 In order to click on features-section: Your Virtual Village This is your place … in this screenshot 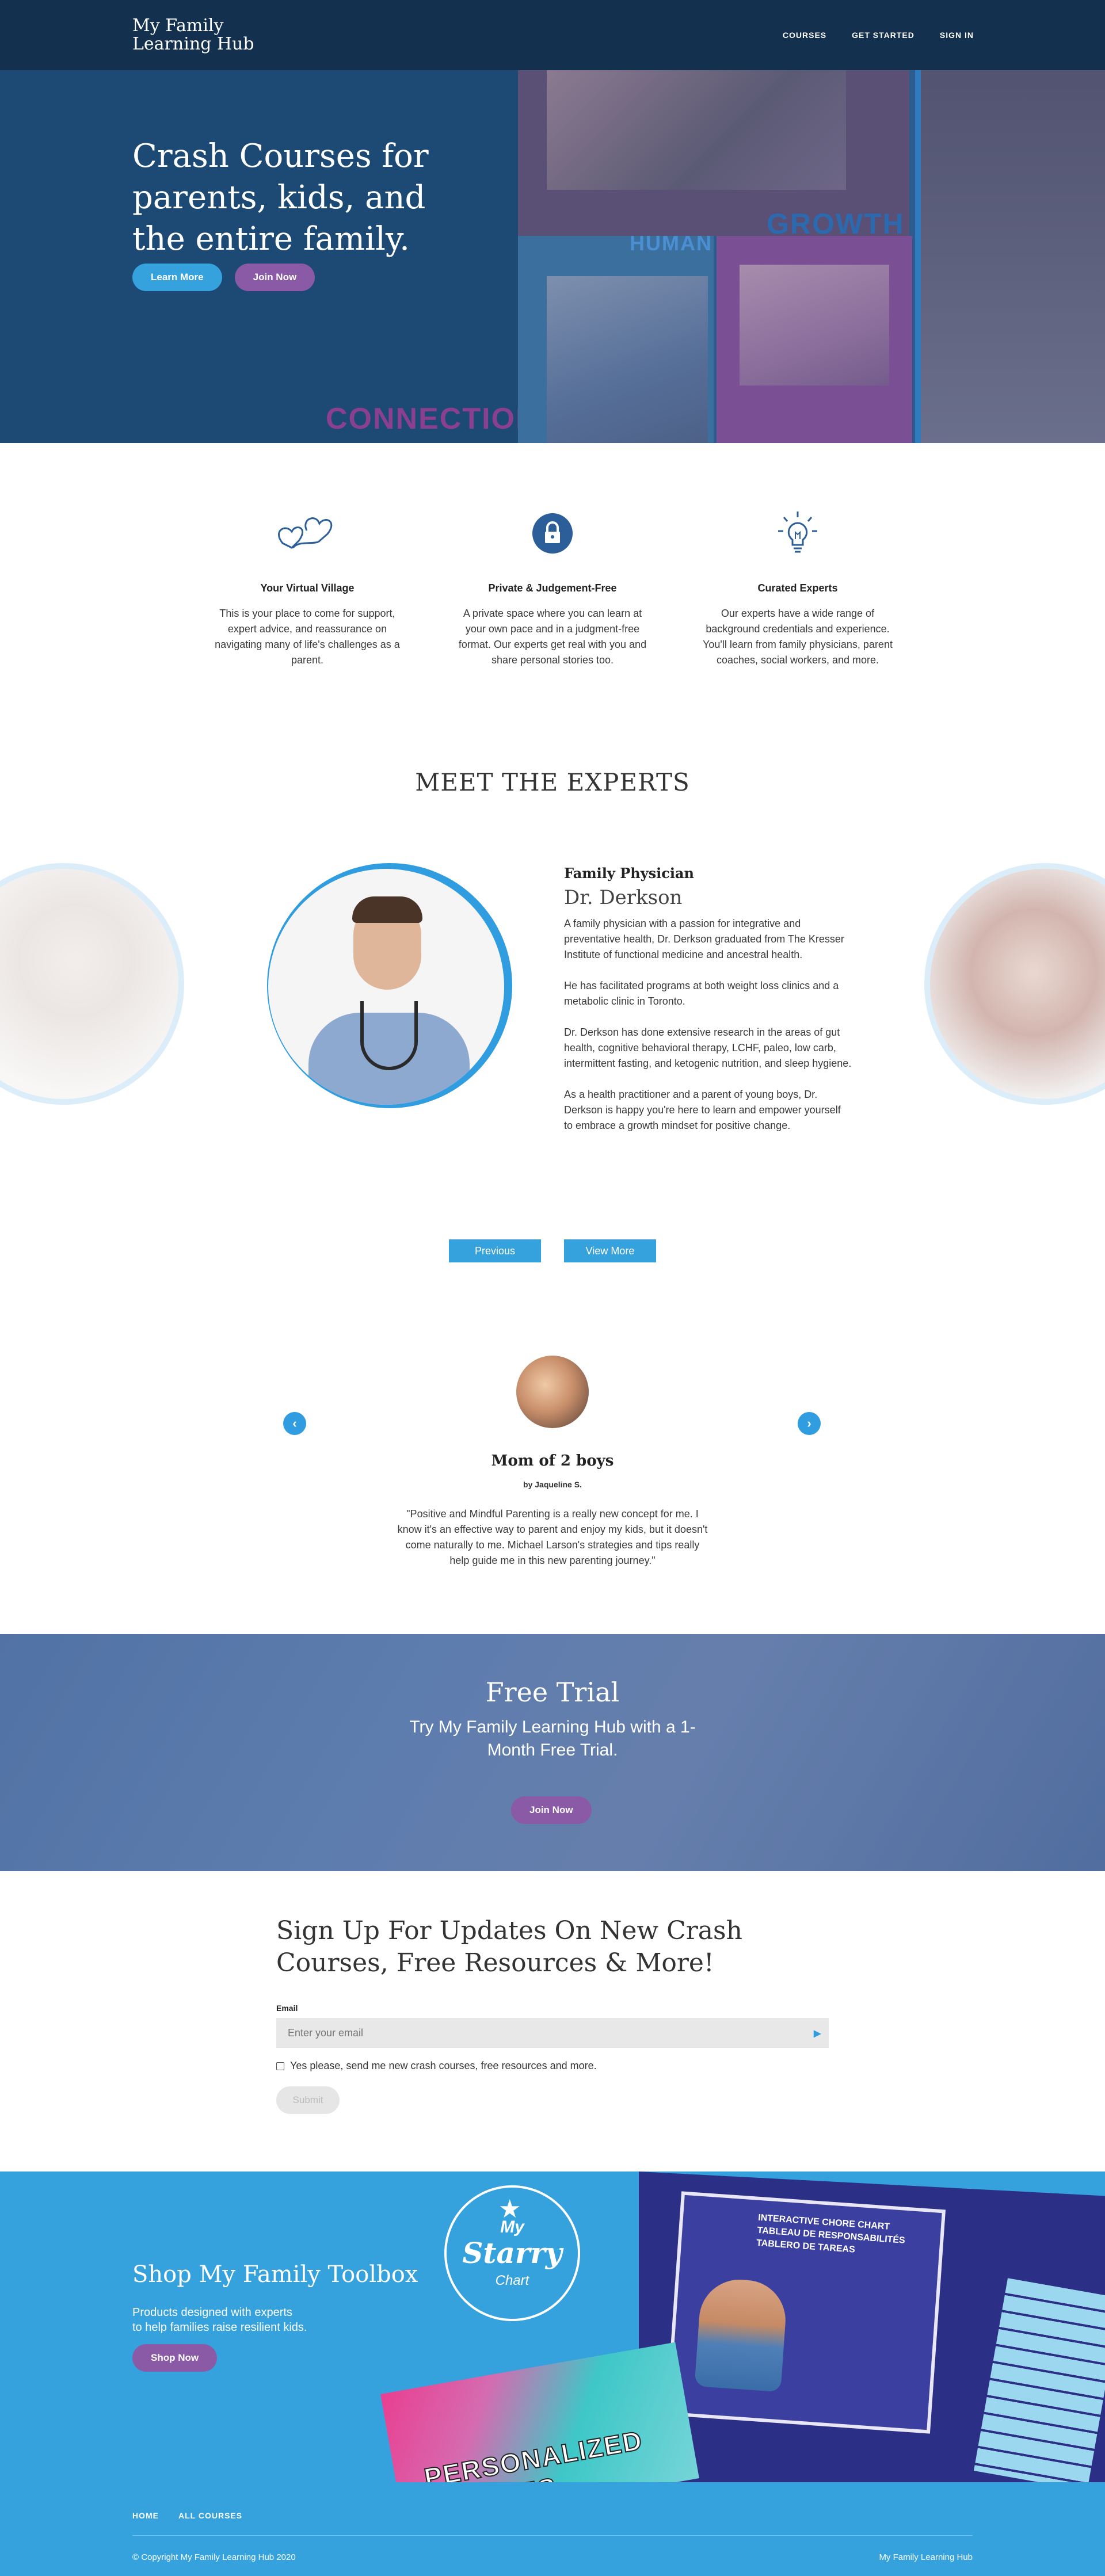, I will do `click(552, 569)`.